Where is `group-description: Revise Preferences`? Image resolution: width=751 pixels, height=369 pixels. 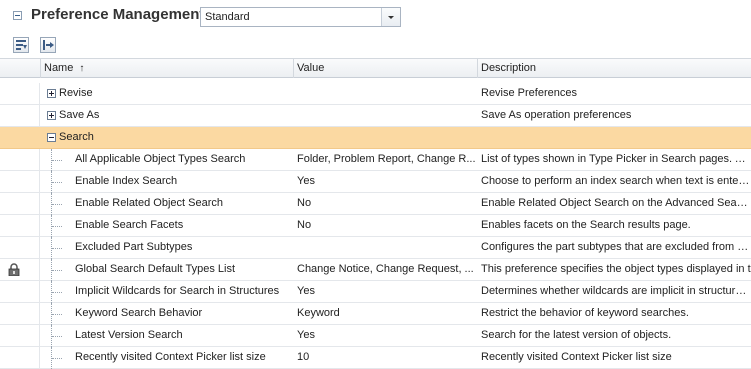 group-description: Revise Preferences is located at coordinates (529, 93).